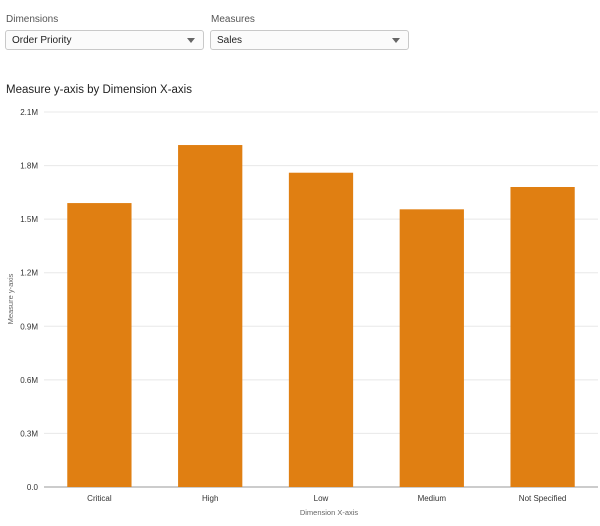  What do you see at coordinates (210, 498) in the screenshot?
I see `x-tick-label: High` at bounding box center [210, 498].